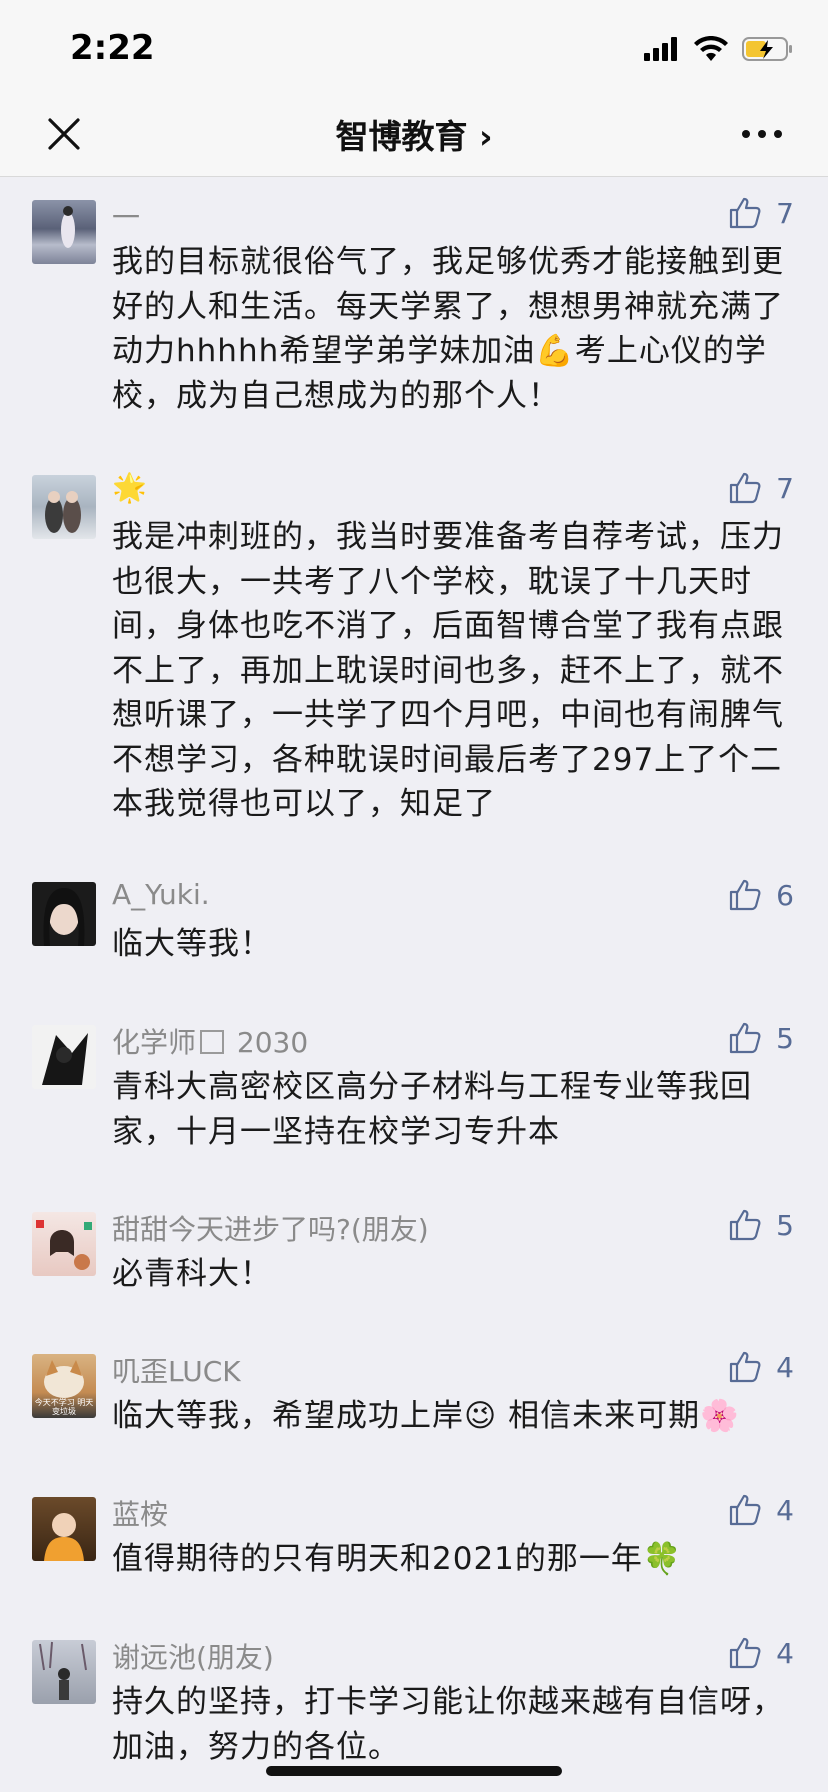 This screenshot has height=1792, width=828. What do you see at coordinates (767, 49) in the screenshot?
I see `battery-charging-icon` at bounding box center [767, 49].